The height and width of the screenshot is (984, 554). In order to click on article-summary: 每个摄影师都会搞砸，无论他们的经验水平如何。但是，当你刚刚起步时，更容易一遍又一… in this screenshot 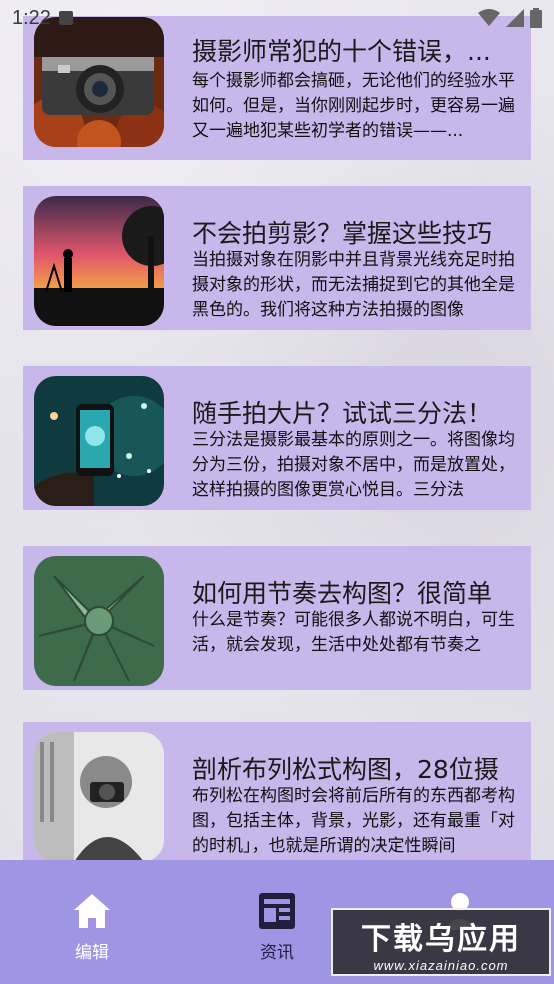, I will do `click(353, 106)`.